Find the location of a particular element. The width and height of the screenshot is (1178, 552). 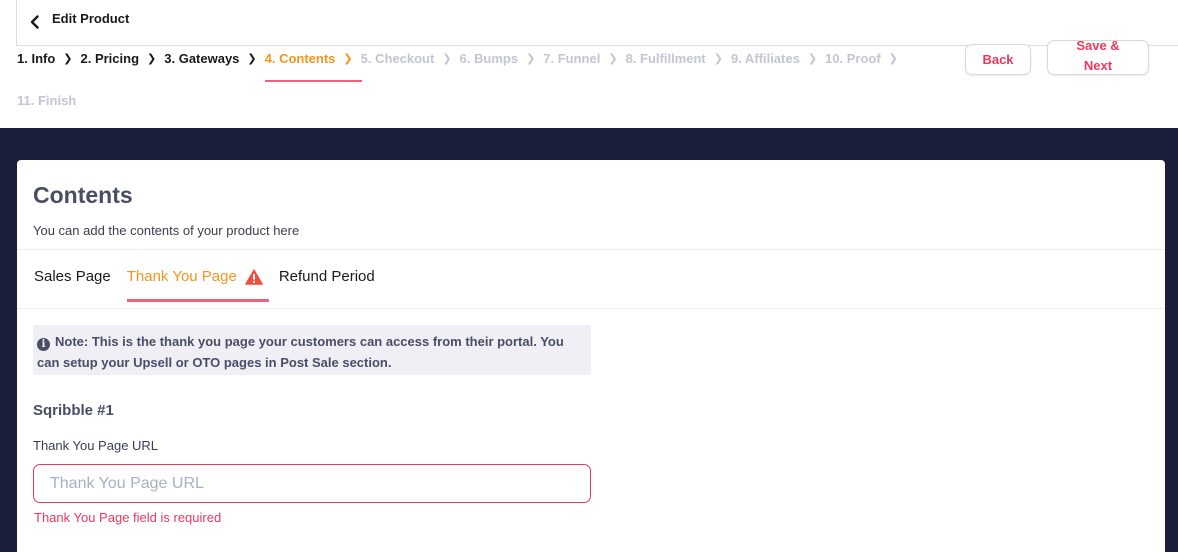

save-next-label: Save & Next is located at coordinates (1098, 56).